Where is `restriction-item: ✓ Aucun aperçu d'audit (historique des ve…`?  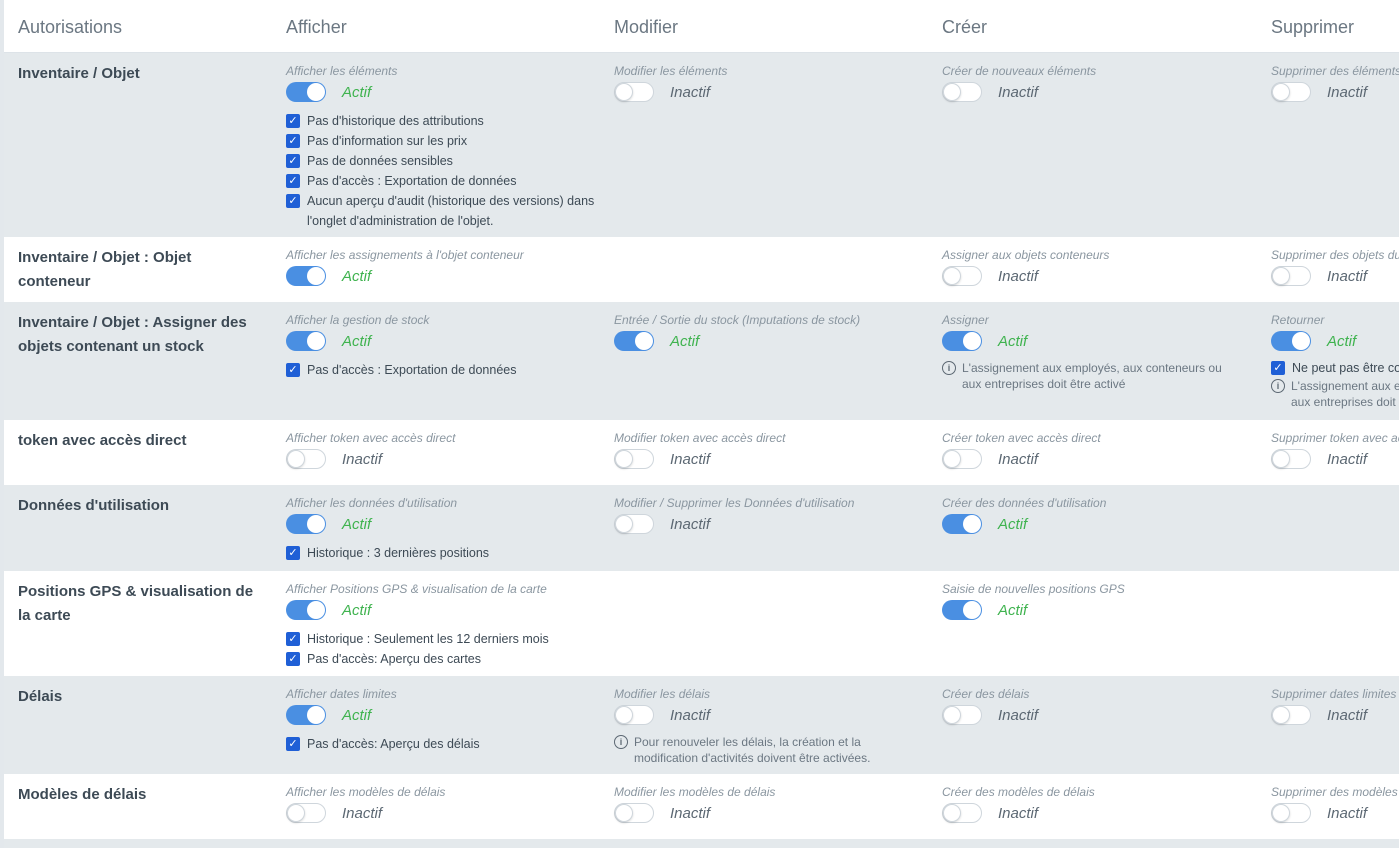
restriction-item: ✓ Aucun aperçu d'audit (historique des ve… is located at coordinates (441, 211).